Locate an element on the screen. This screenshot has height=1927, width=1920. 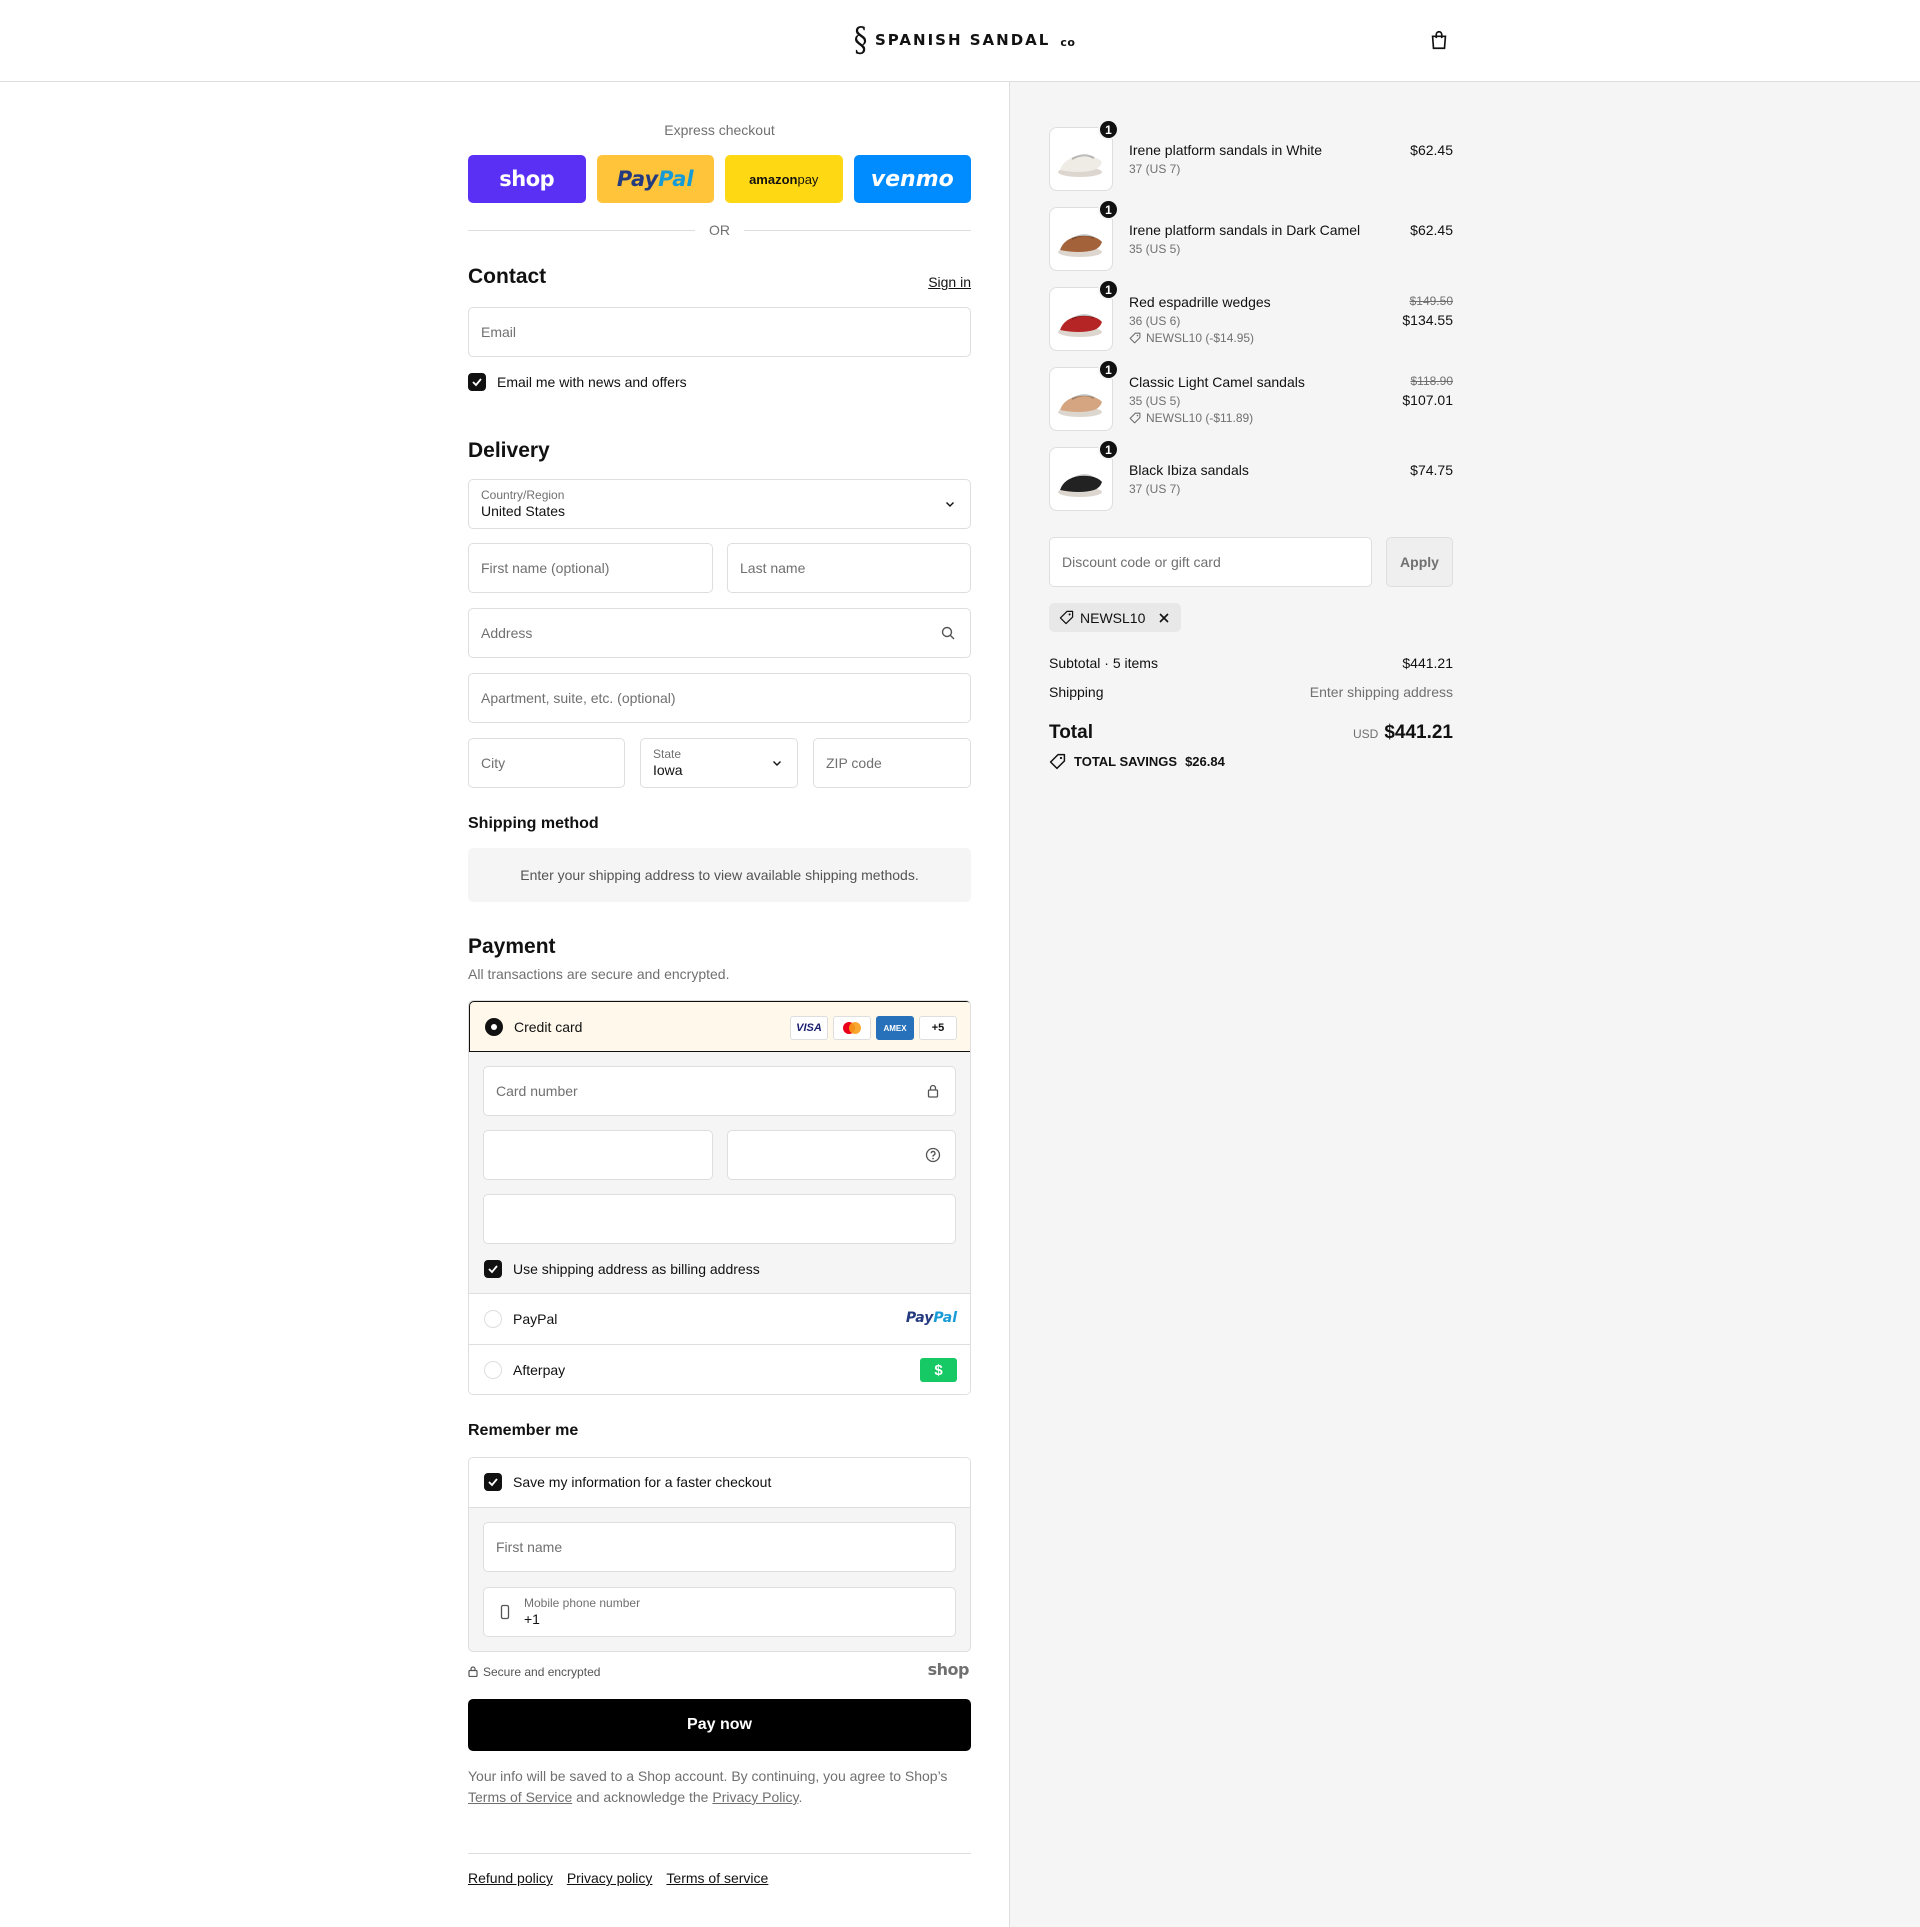
savings-tag-icon is located at coordinates (1057, 761).